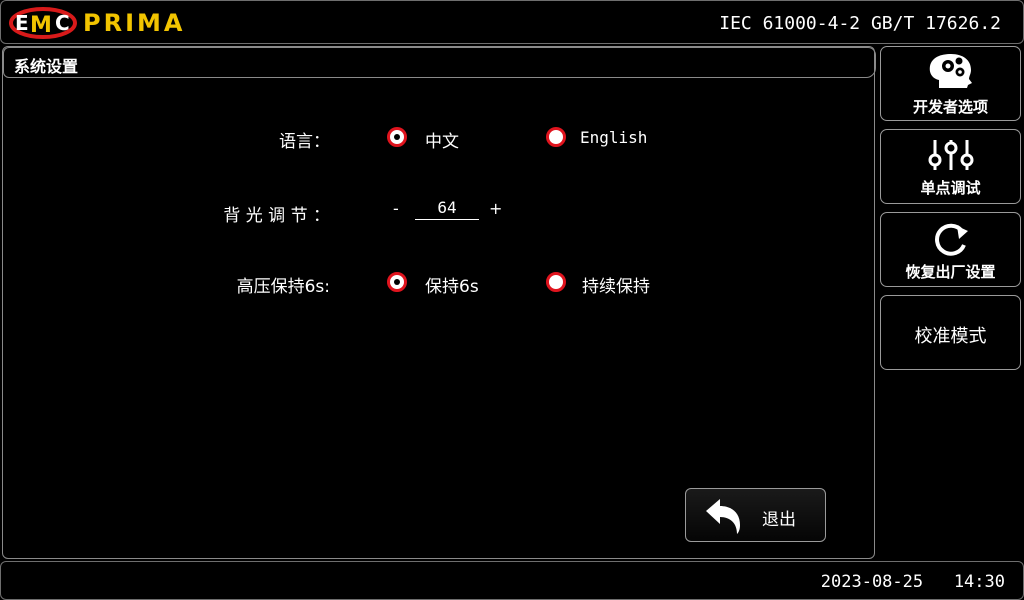  I want to click on calibration-mode-button: 校准模式, so click(950, 332).